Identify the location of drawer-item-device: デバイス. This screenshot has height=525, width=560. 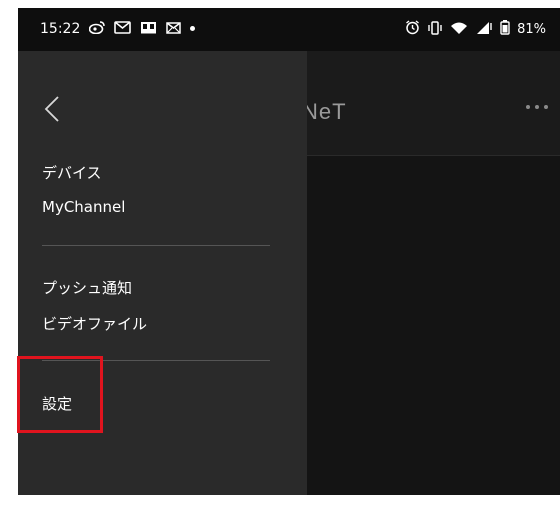
(72, 172).